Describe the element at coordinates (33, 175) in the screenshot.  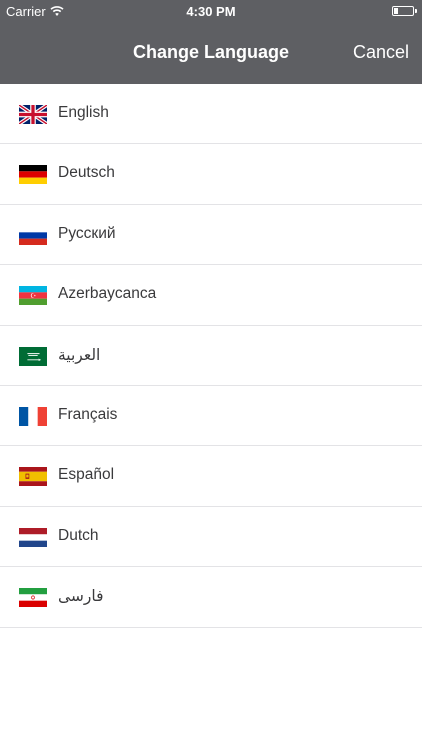
I see `germany-flag-icon` at that location.